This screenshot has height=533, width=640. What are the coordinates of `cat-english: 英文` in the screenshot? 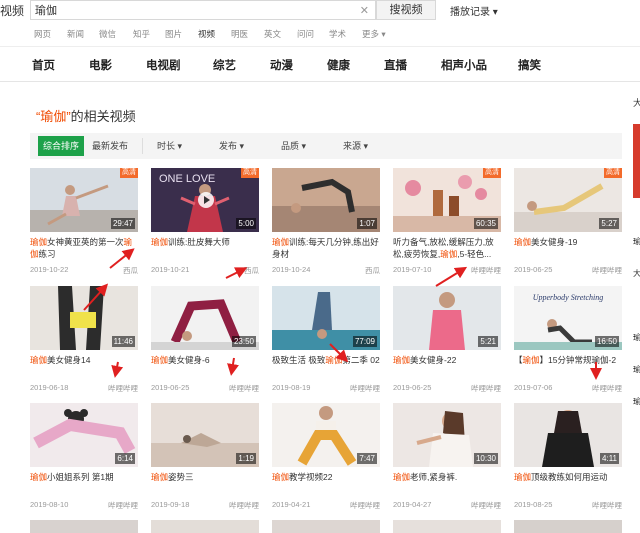 It's located at (272, 34).